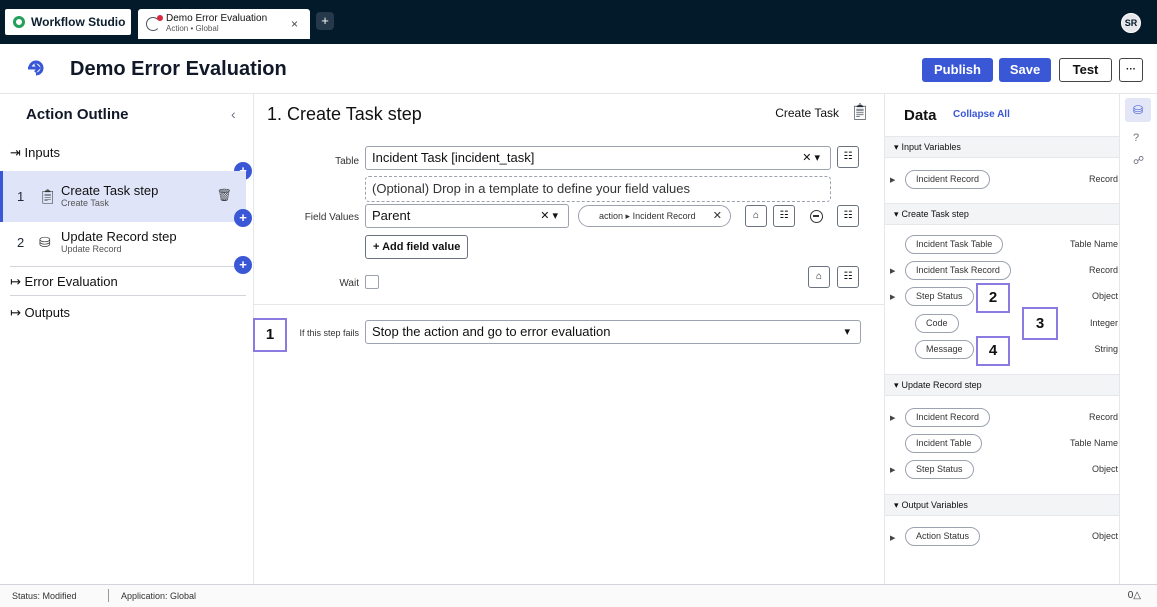 The image size is (1157, 607). I want to click on more-options-button: ···, so click(1131, 70).